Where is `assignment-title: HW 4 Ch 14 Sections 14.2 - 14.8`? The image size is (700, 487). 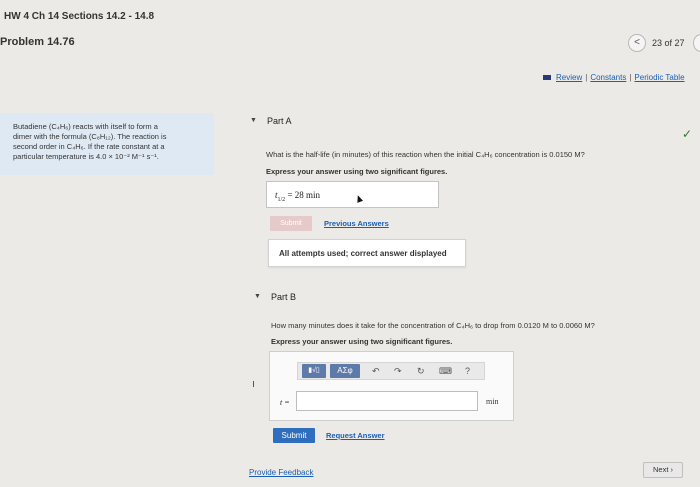
assignment-title: HW 4 Ch 14 Sections 14.2 - 14.8 is located at coordinates (79, 16).